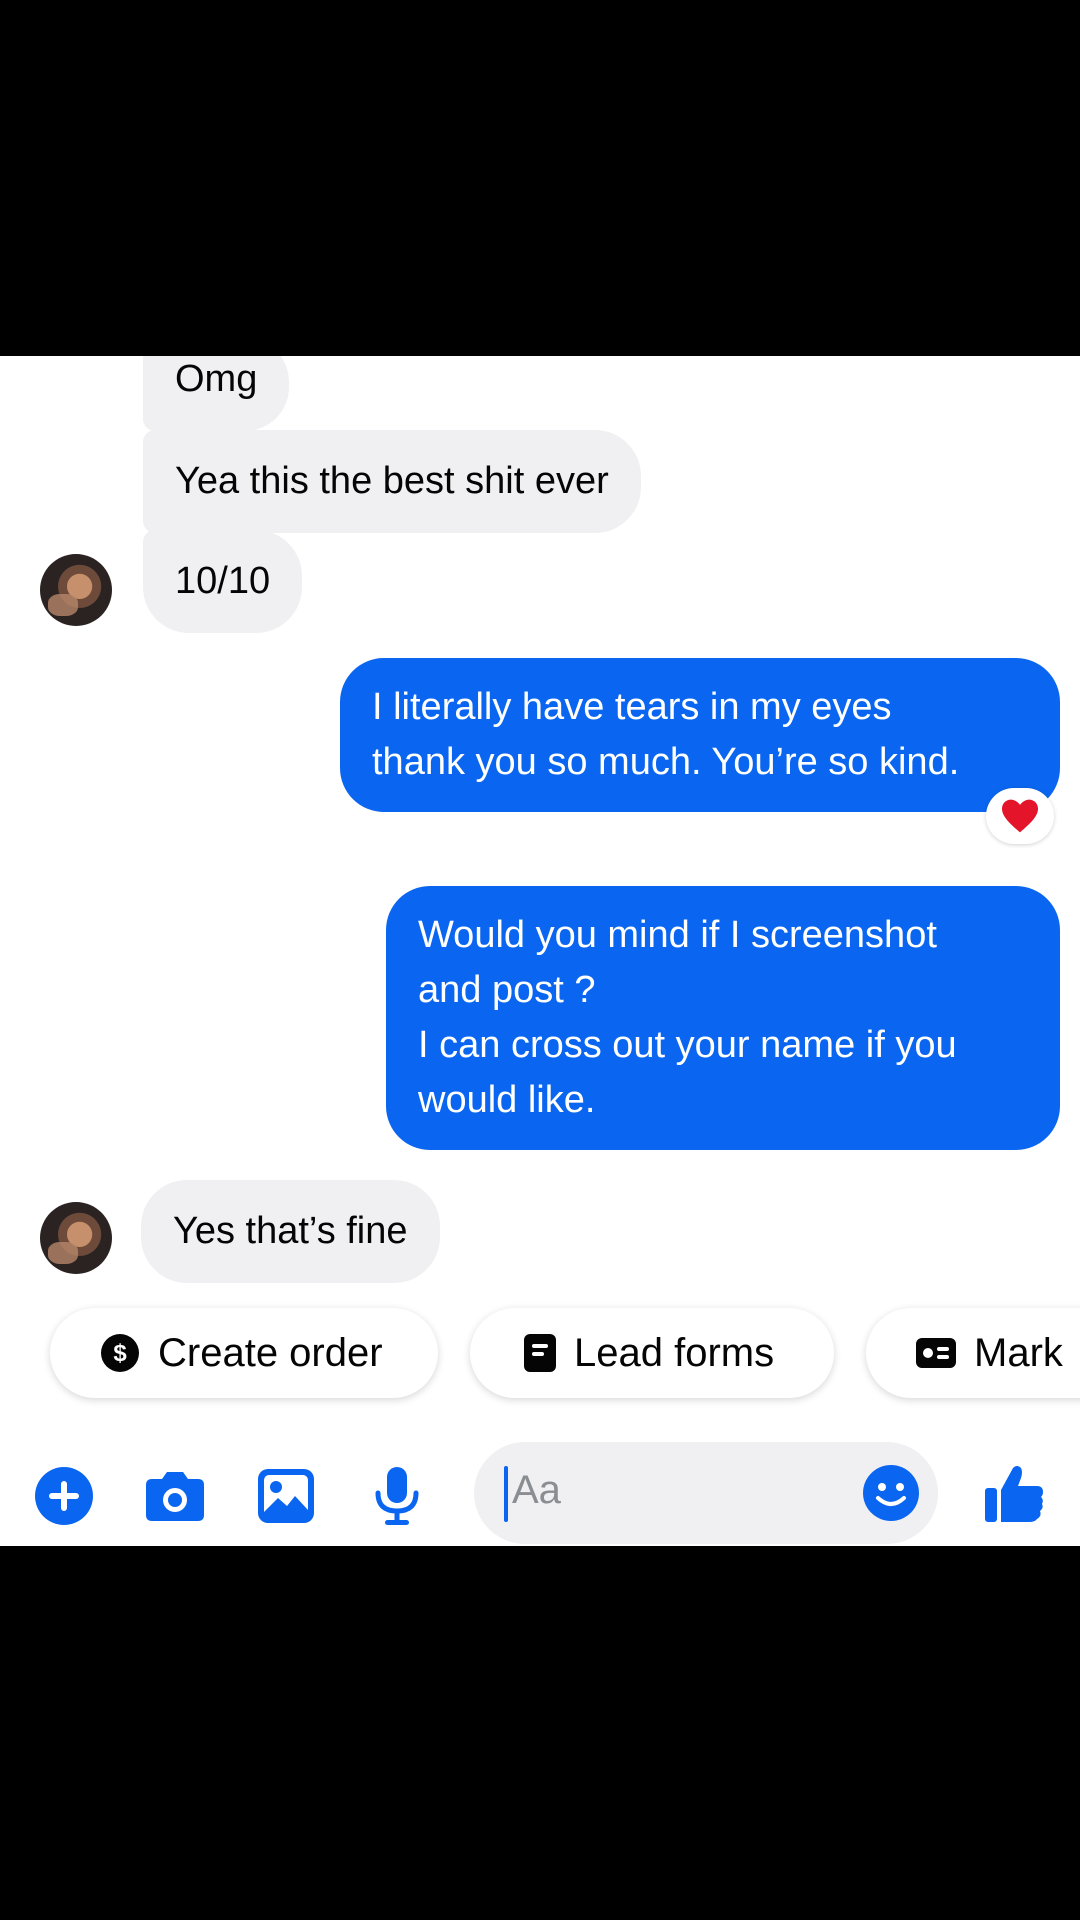  What do you see at coordinates (677, 935) in the screenshot?
I see `message-text-line: Would you mind if I screenshot` at bounding box center [677, 935].